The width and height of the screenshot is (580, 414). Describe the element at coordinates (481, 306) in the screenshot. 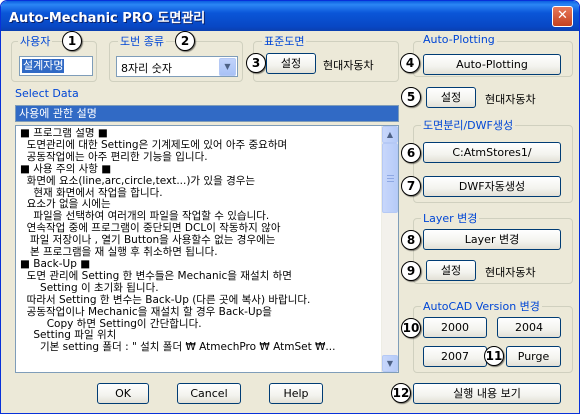

I see `autocad-version-title: AutoCAD Version 변경` at that location.